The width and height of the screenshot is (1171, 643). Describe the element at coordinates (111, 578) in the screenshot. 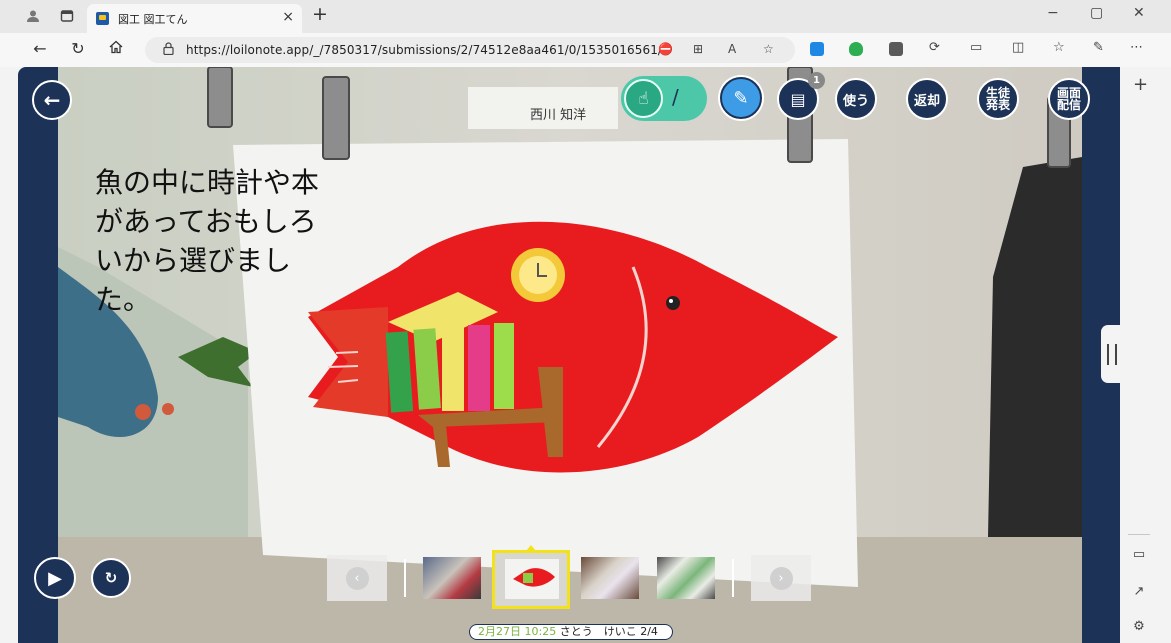

I see `replay-icon: ↻` at that location.